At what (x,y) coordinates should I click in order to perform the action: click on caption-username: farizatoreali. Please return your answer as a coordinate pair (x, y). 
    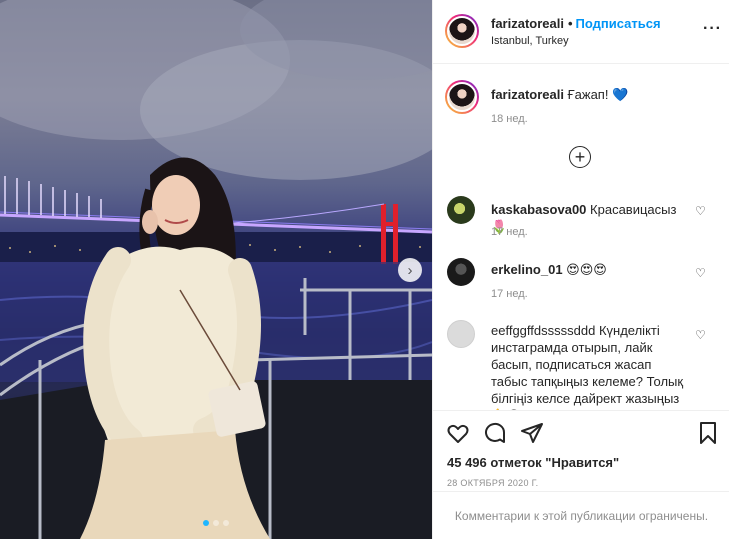
    Looking at the image, I should click on (527, 94).